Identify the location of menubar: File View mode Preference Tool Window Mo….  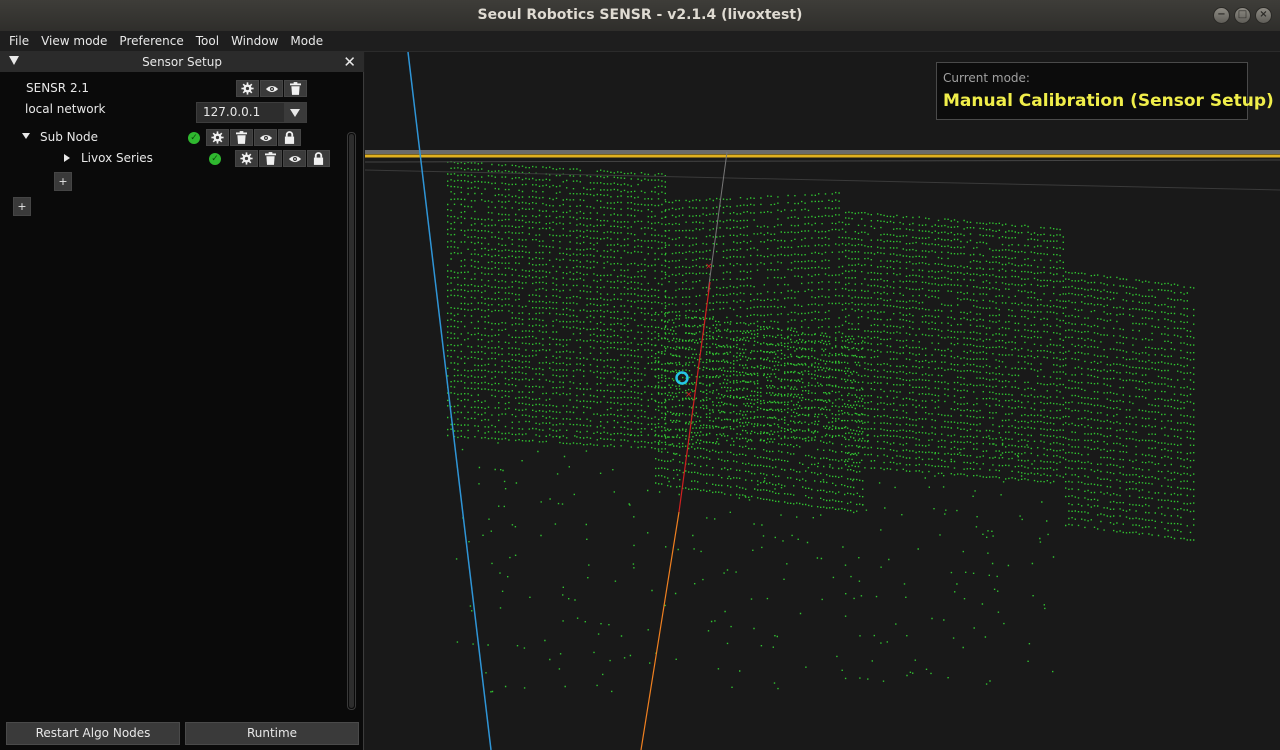
(640, 41).